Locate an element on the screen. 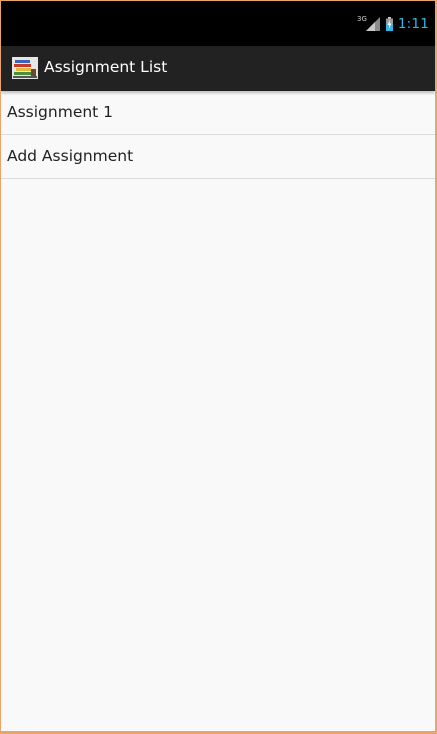 This screenshot has height=734, width=437. action-bar: Assignment List is located at coordinates (218, 68).